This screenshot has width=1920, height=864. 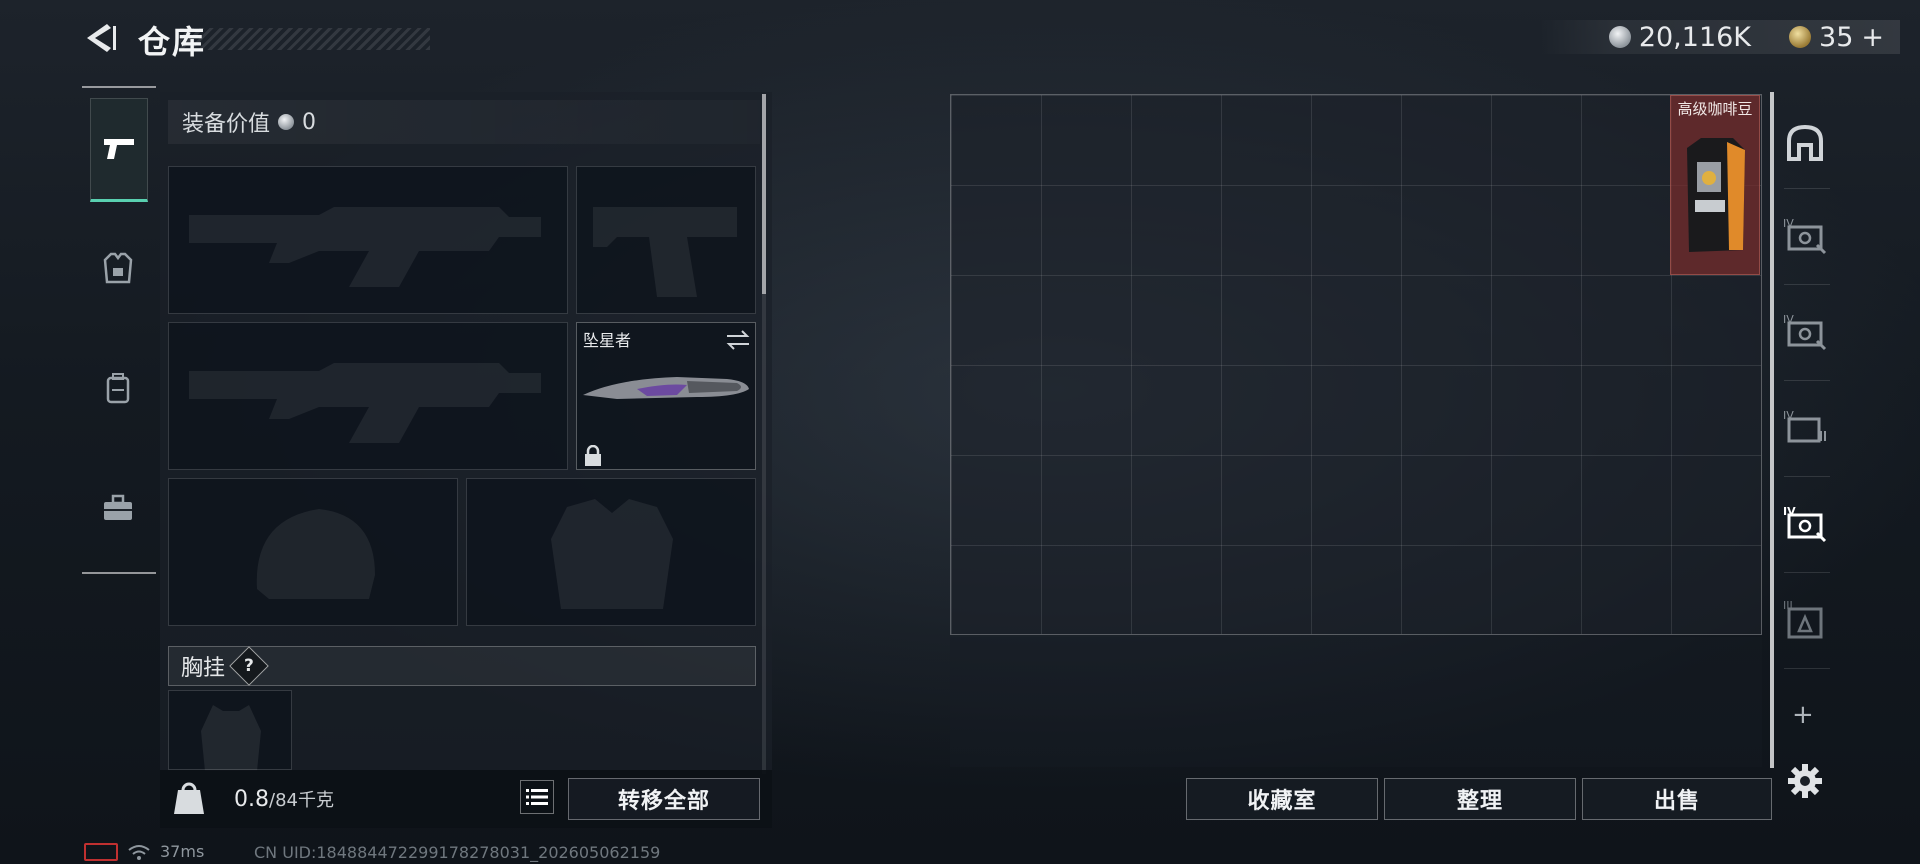 I want to click on coffee-bag-icon, so click(x=1716, y=195).